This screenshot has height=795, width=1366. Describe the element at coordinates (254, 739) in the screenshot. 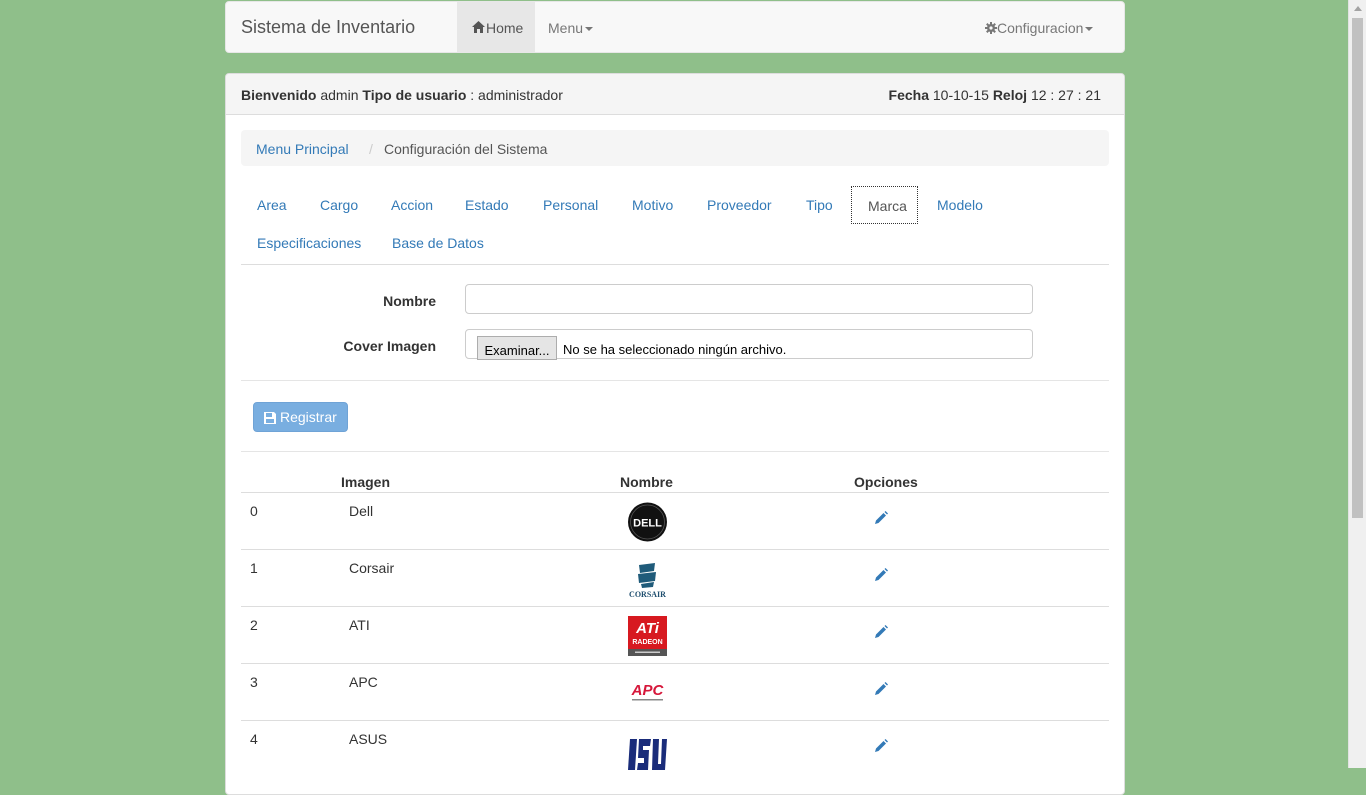

I see `row-index: 4` at that location.